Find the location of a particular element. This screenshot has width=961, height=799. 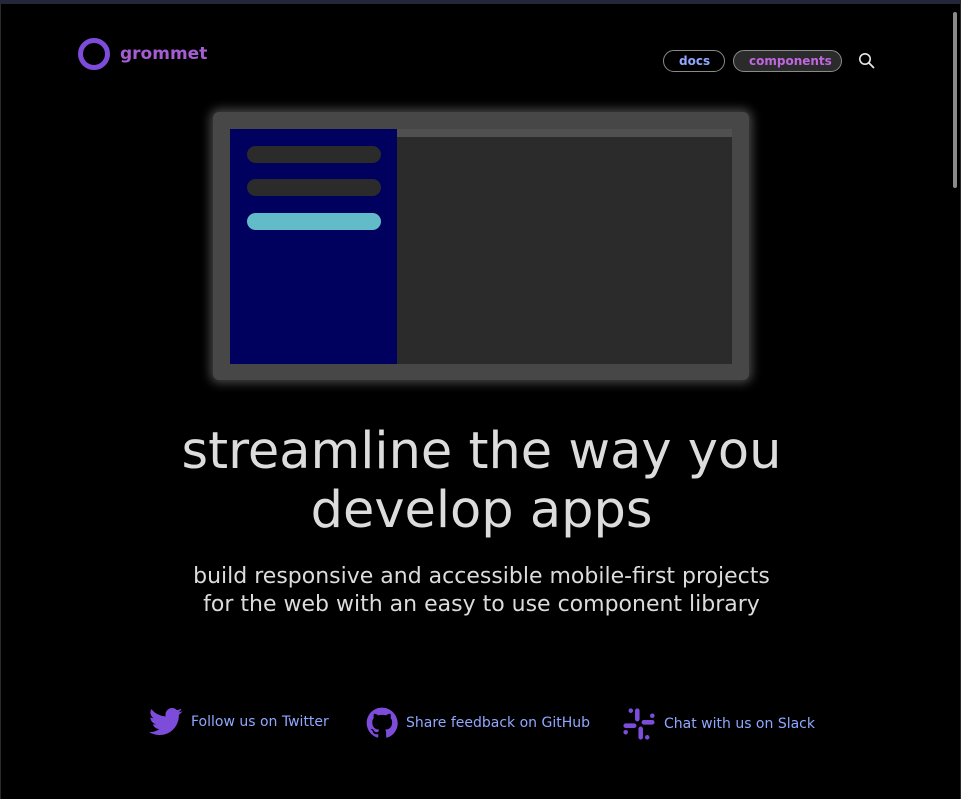

twitter-link: Follow us on Twitter is located at coordinates (239, 722).